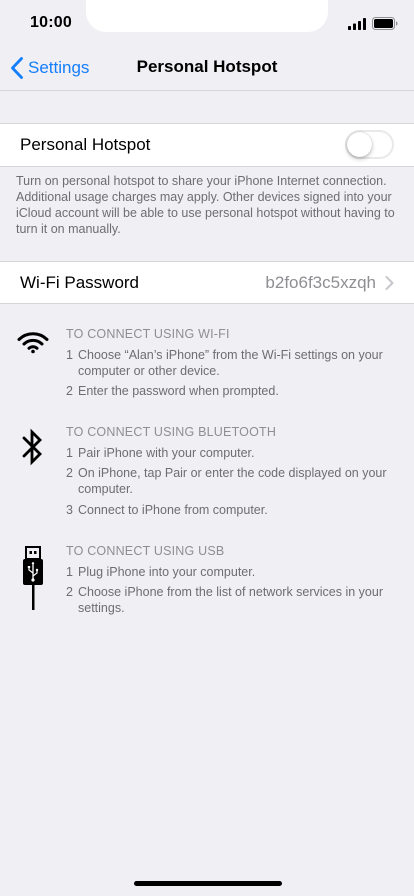 The width and height of the screenshot is (414, 896). I want to click on notch, so click(207, 16).